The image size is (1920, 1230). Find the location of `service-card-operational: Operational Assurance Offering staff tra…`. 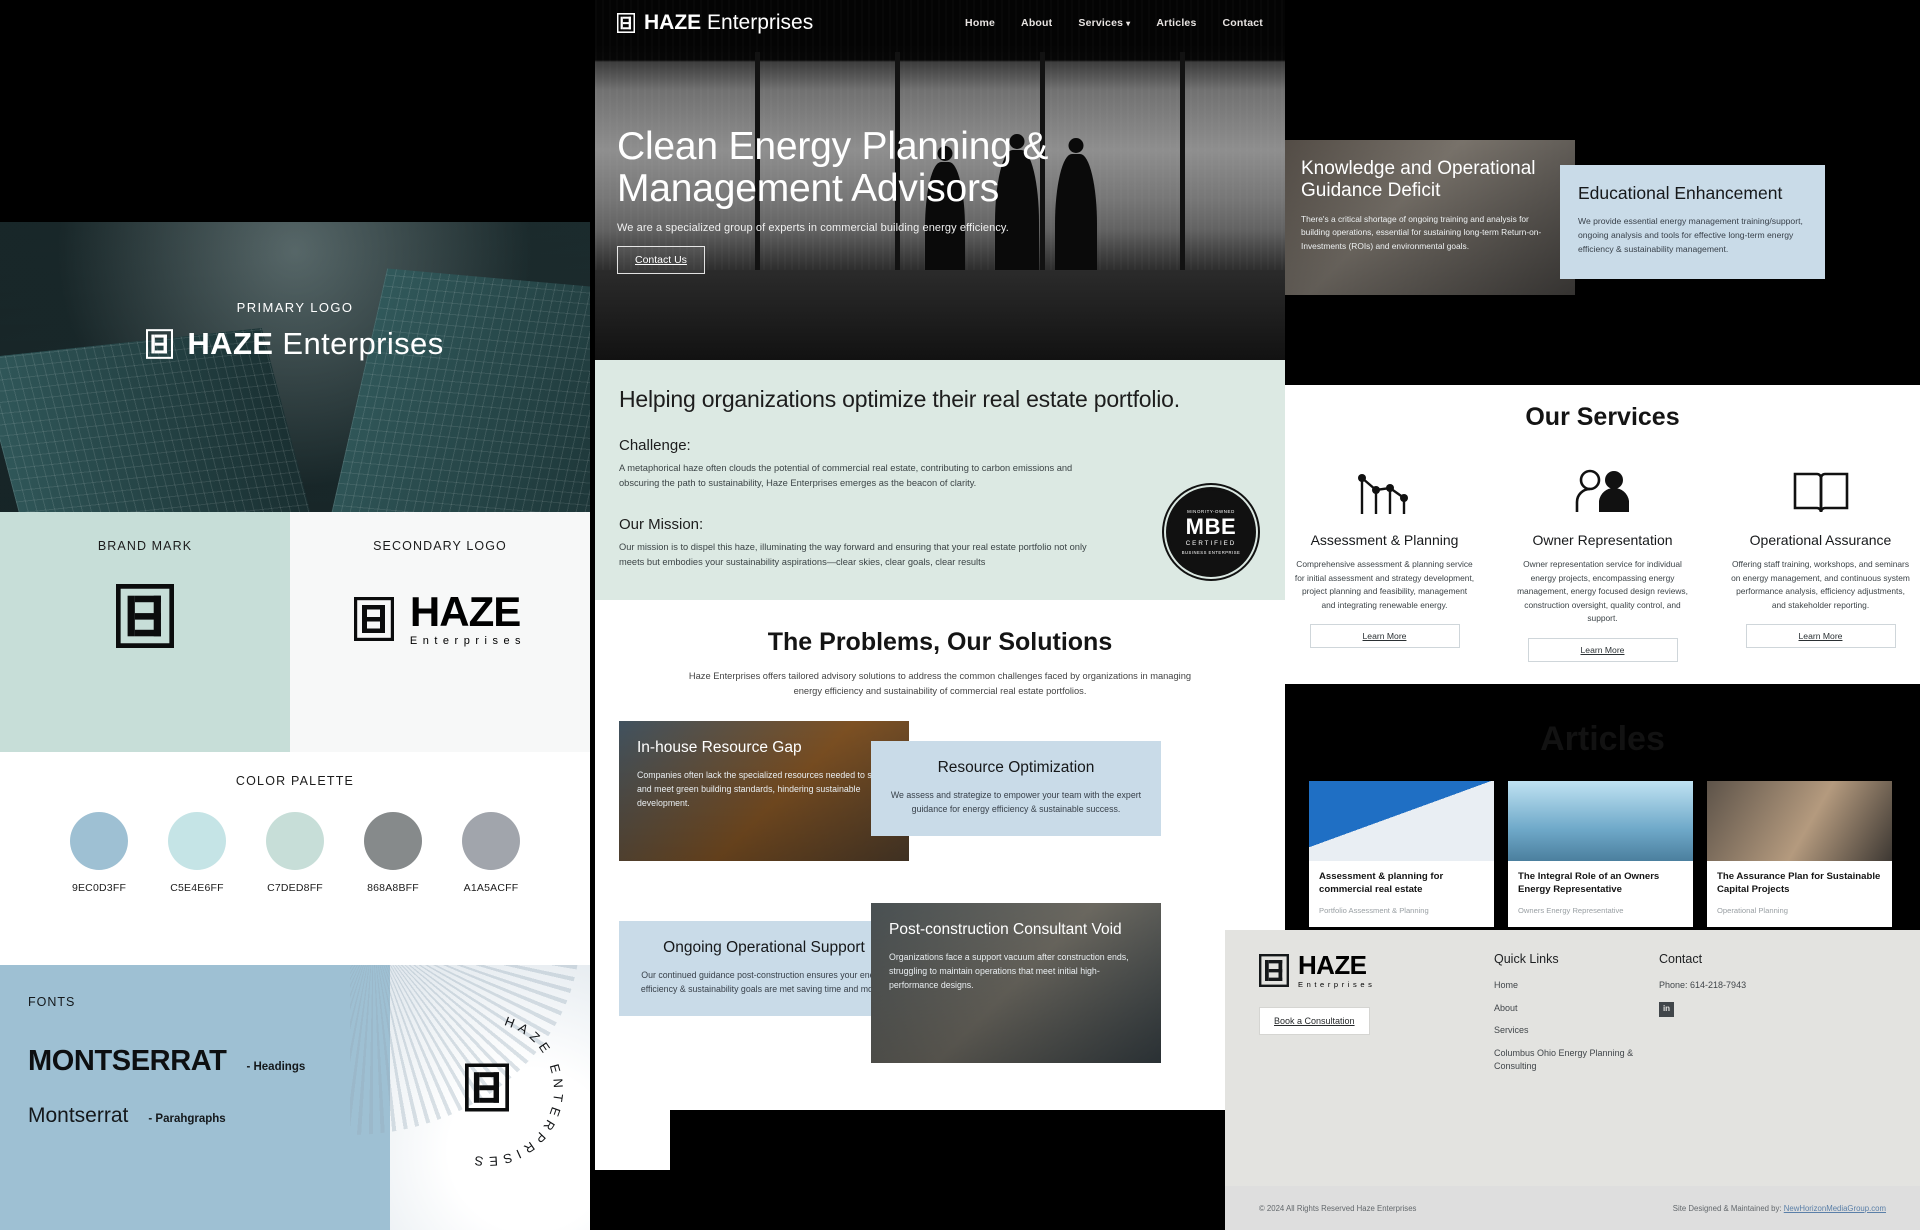

service-card-operational: Operational Assurance Offering staff tra… is located at coordinates (1821, 560).